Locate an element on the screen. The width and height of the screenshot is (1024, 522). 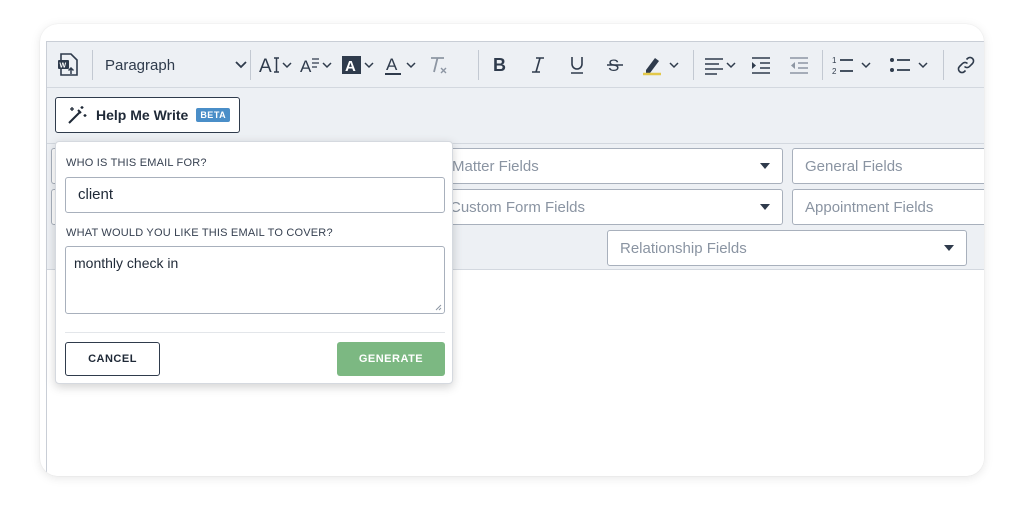
line-height-icon: A is located at coordinates (317, 65).